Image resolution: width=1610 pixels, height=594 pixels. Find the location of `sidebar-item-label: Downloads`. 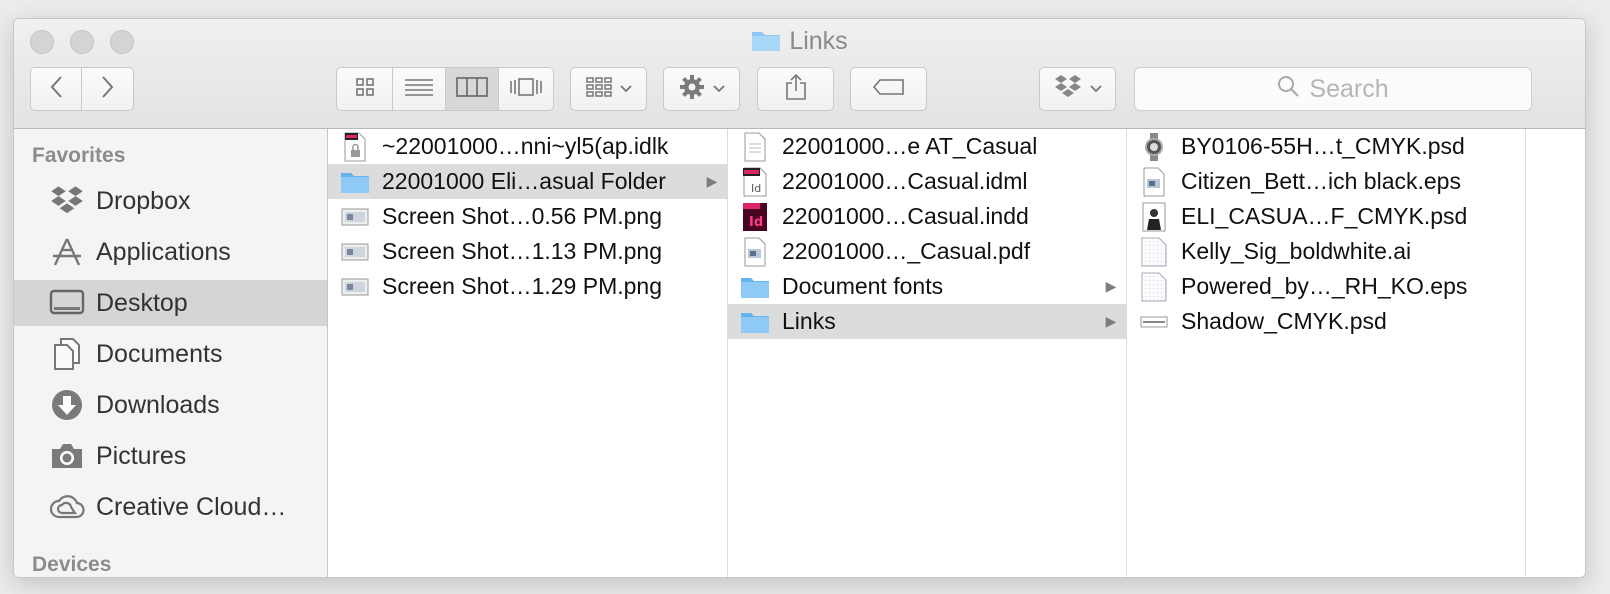

sidebar-item-label: Downloads is located at coordinates (158, 404).